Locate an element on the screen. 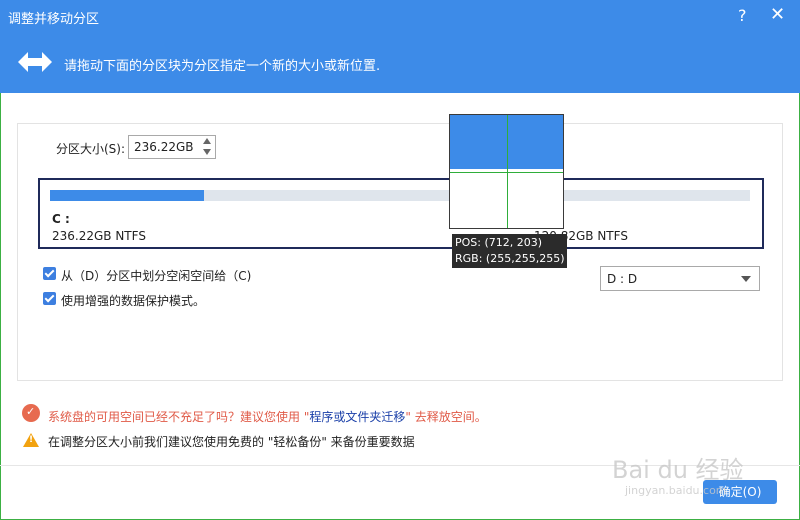 The image size is (800, 520). spin-up-icon is located at coordinates (207, 141).